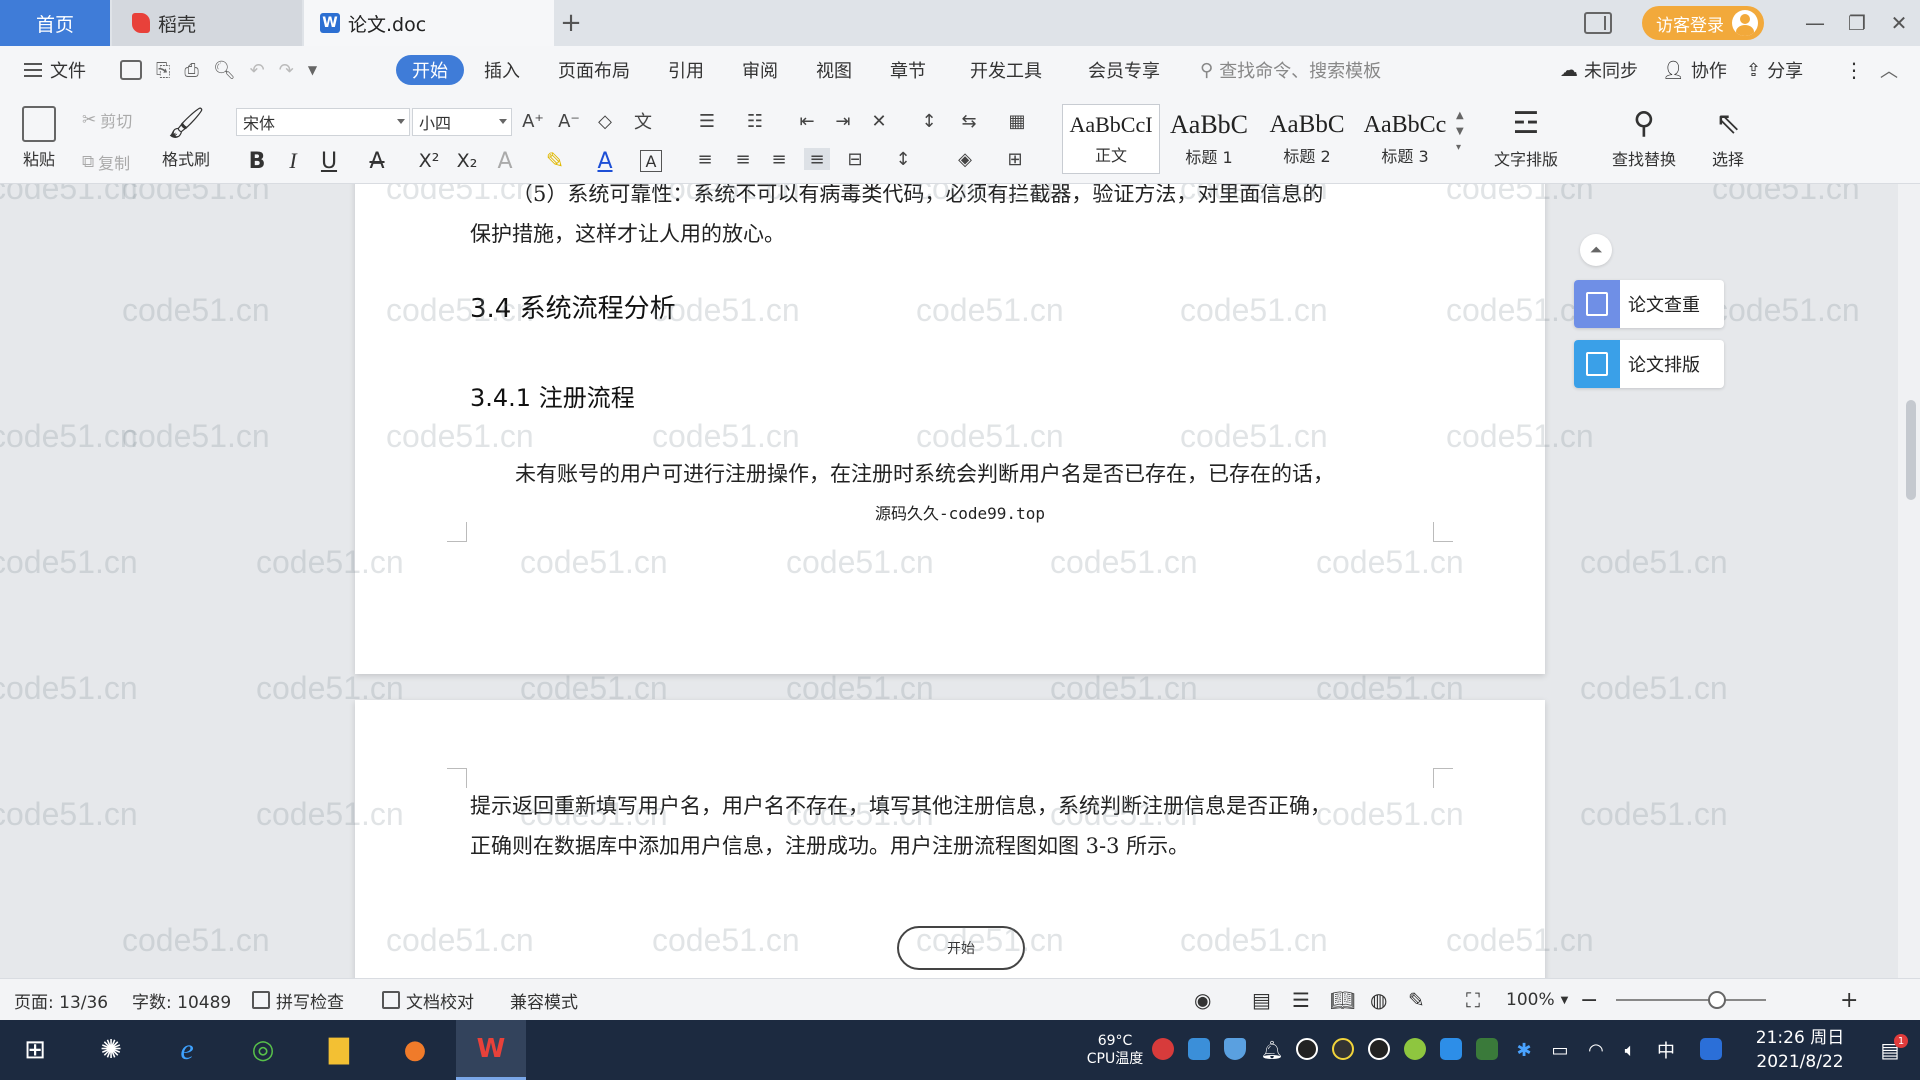  I want to click on strikethrough-icon: A, so click(377, 161).